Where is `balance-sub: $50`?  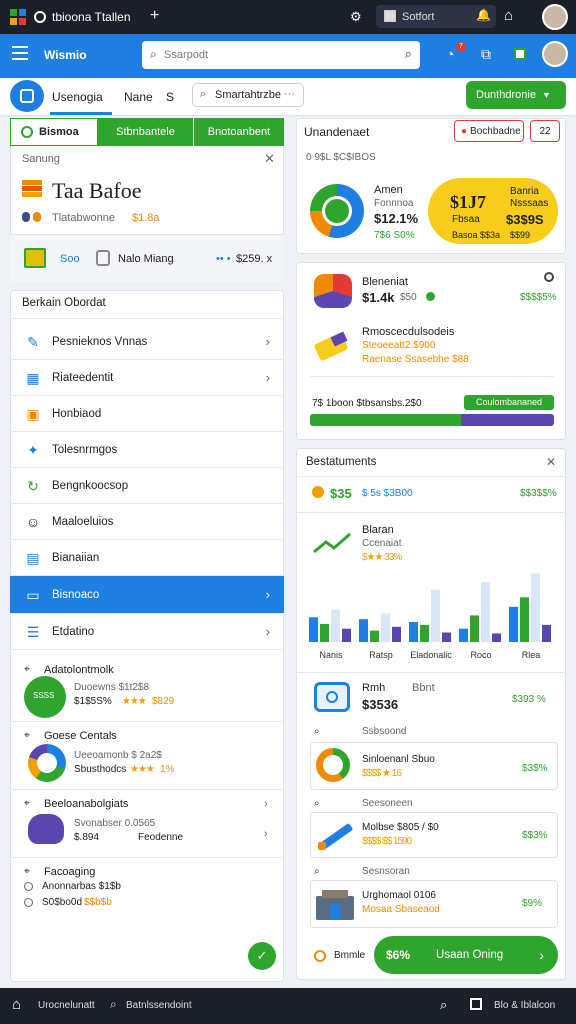
balance-sub: $50 is located at coordinates (408, 297).